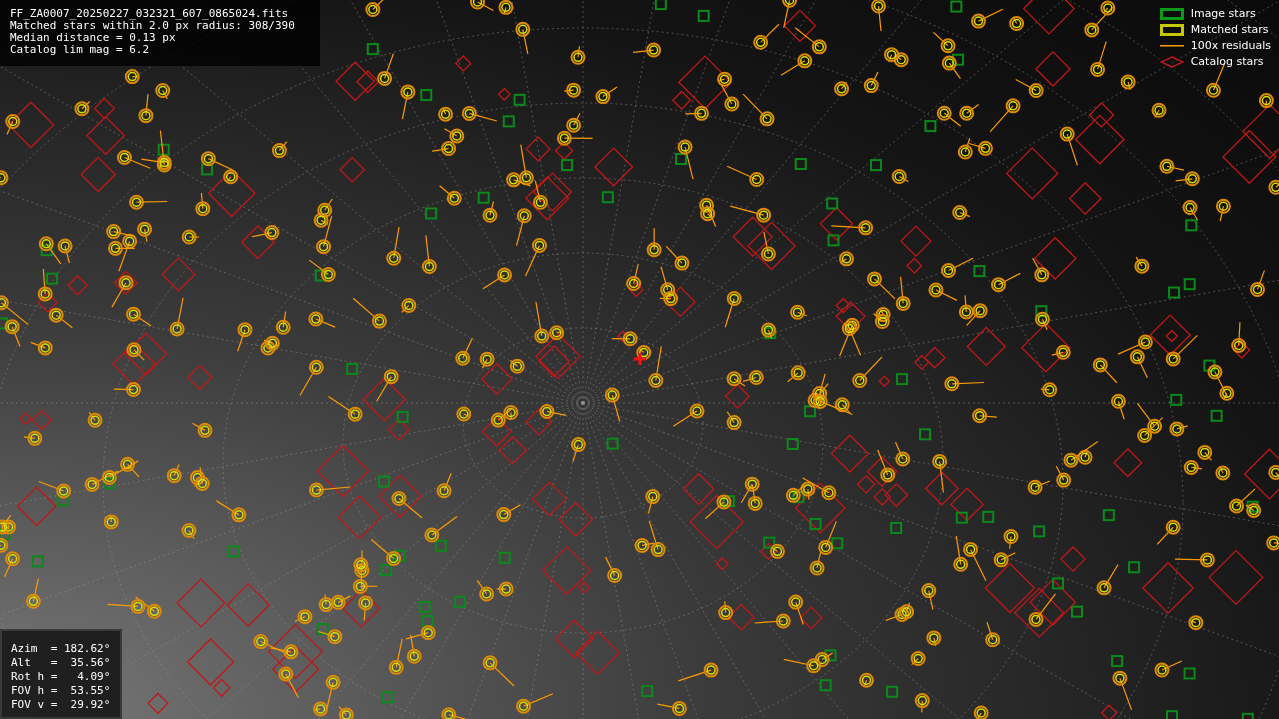 The height and width of the screenshot is (719, 1279). I want to click on pointing-text: FOV v = 29.92°, so click(61, 705).